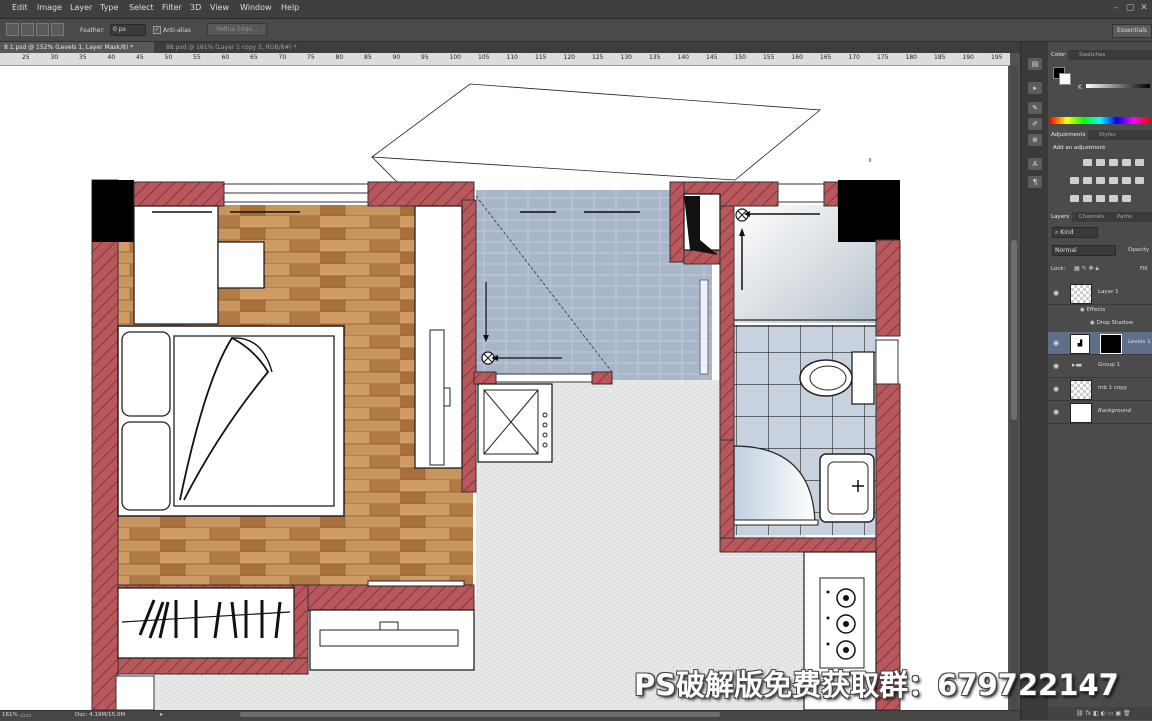 The height and width of the screenshot is (721, 1152). Describe the element at coordinates (1116, 8) in the screenshot. I see `minimize-icon: –` at that location.